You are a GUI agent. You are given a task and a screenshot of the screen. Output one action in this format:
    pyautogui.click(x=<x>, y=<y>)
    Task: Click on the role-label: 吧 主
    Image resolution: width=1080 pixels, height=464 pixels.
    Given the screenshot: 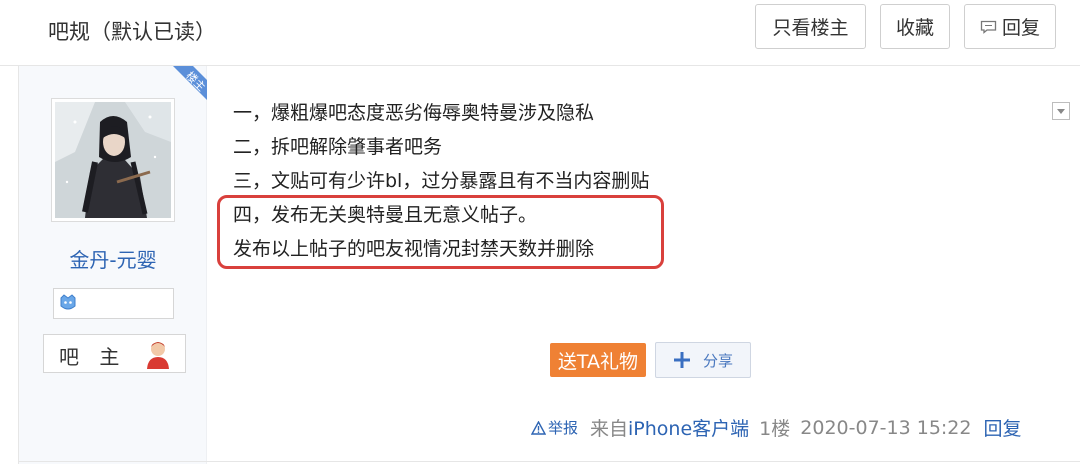 What is the action you would take?
    pyautogui.click(x=93, y=357)
    